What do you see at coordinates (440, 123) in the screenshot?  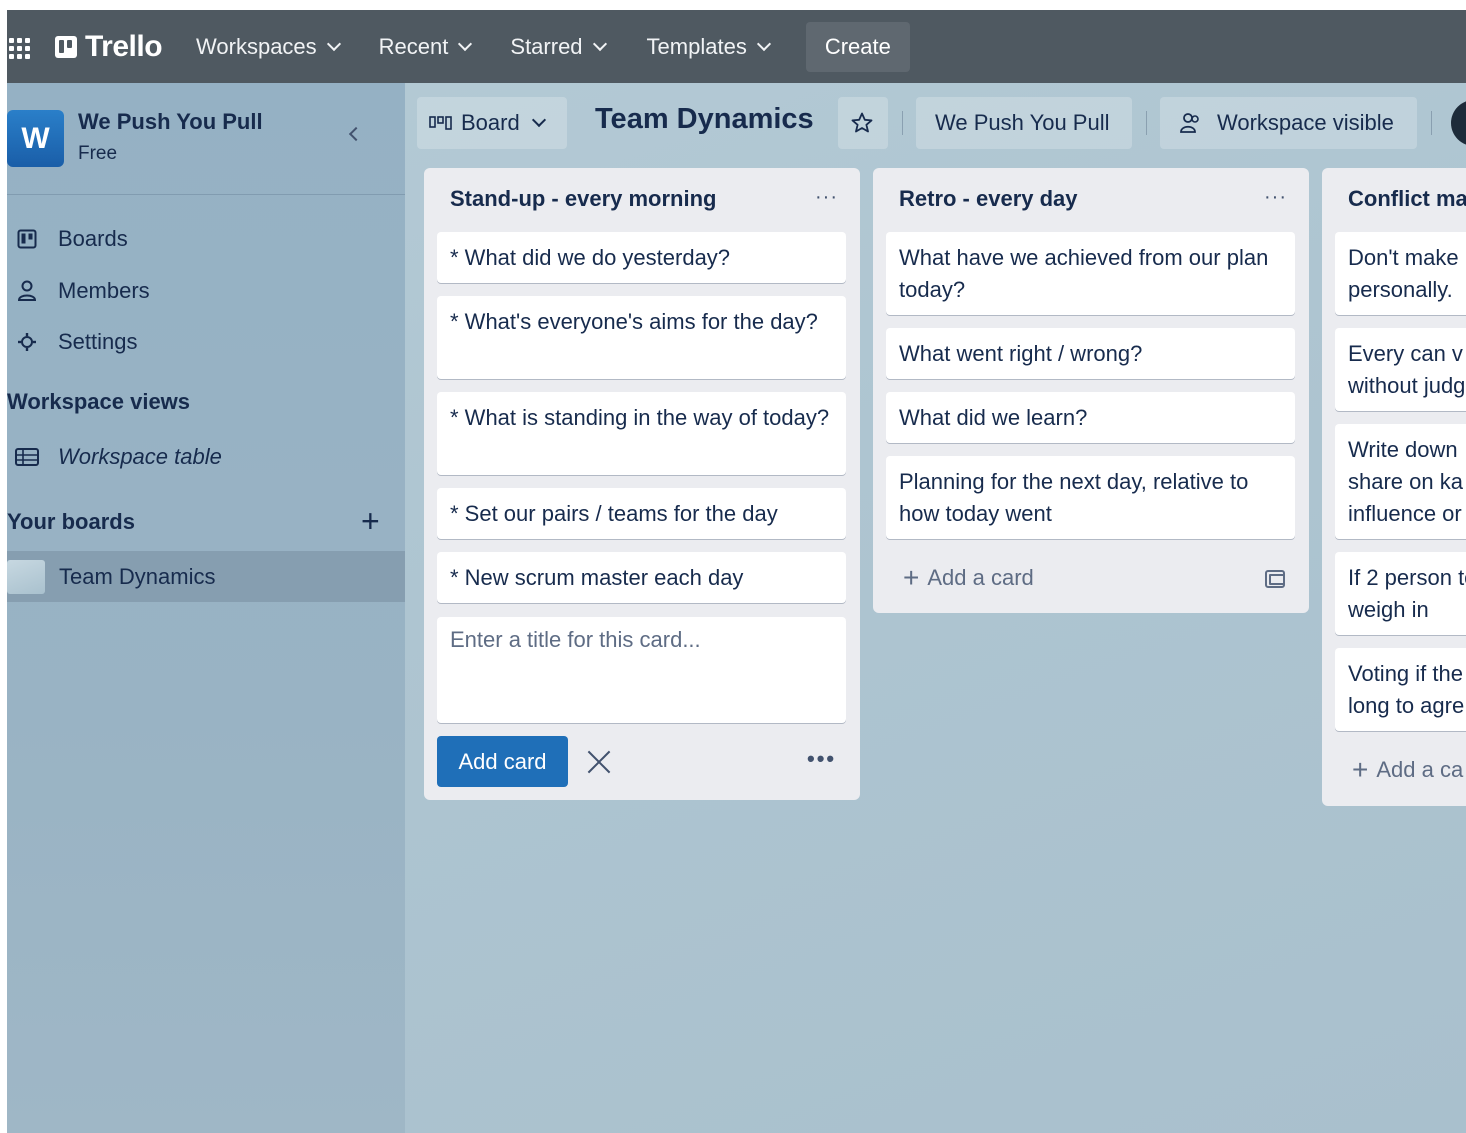 I see `board-view-icon` at bounding box center [440, 123].